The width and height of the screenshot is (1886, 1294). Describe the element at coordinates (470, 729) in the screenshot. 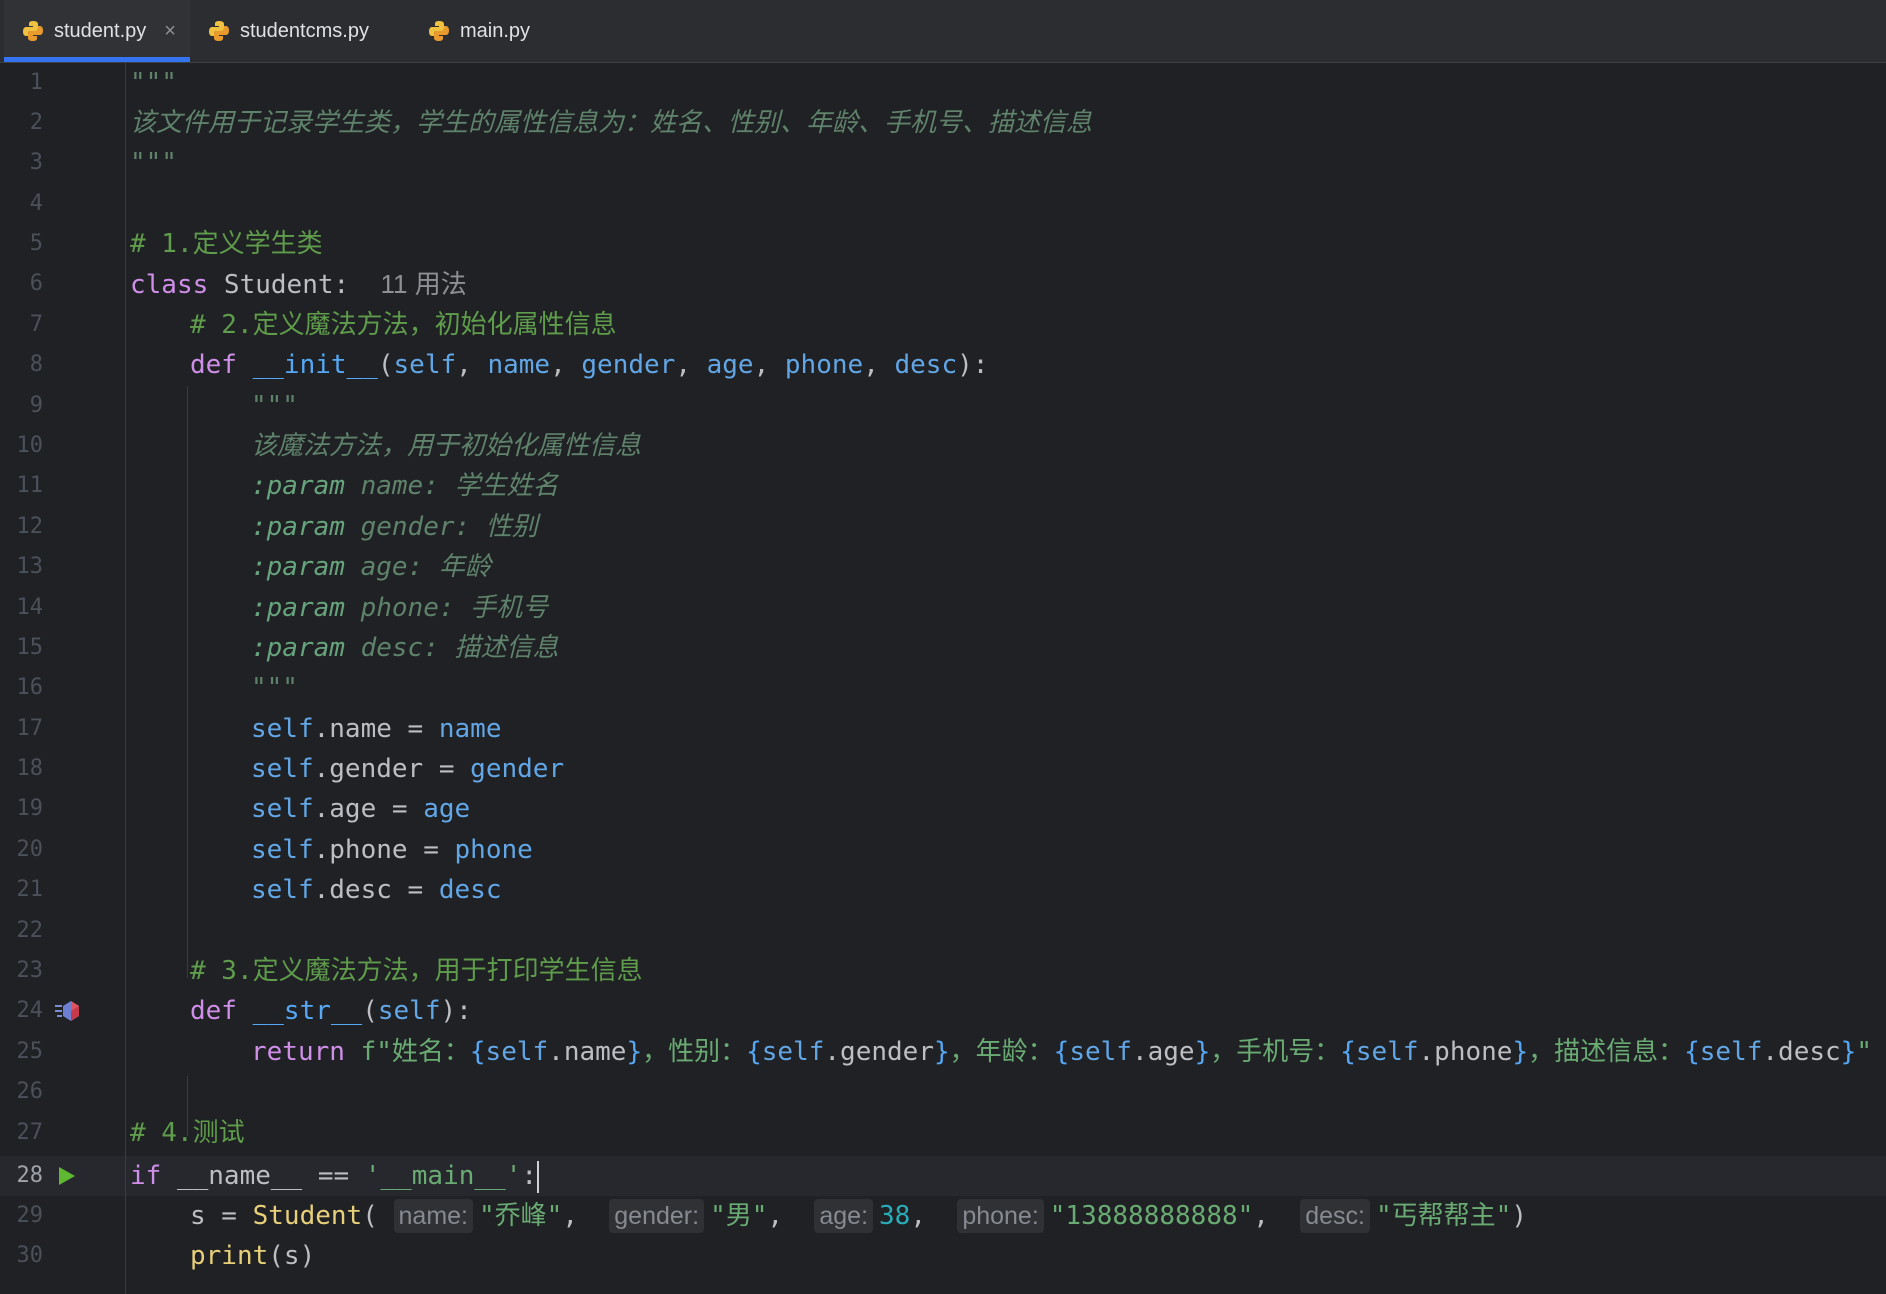

I see `param-ref: name` at that location.